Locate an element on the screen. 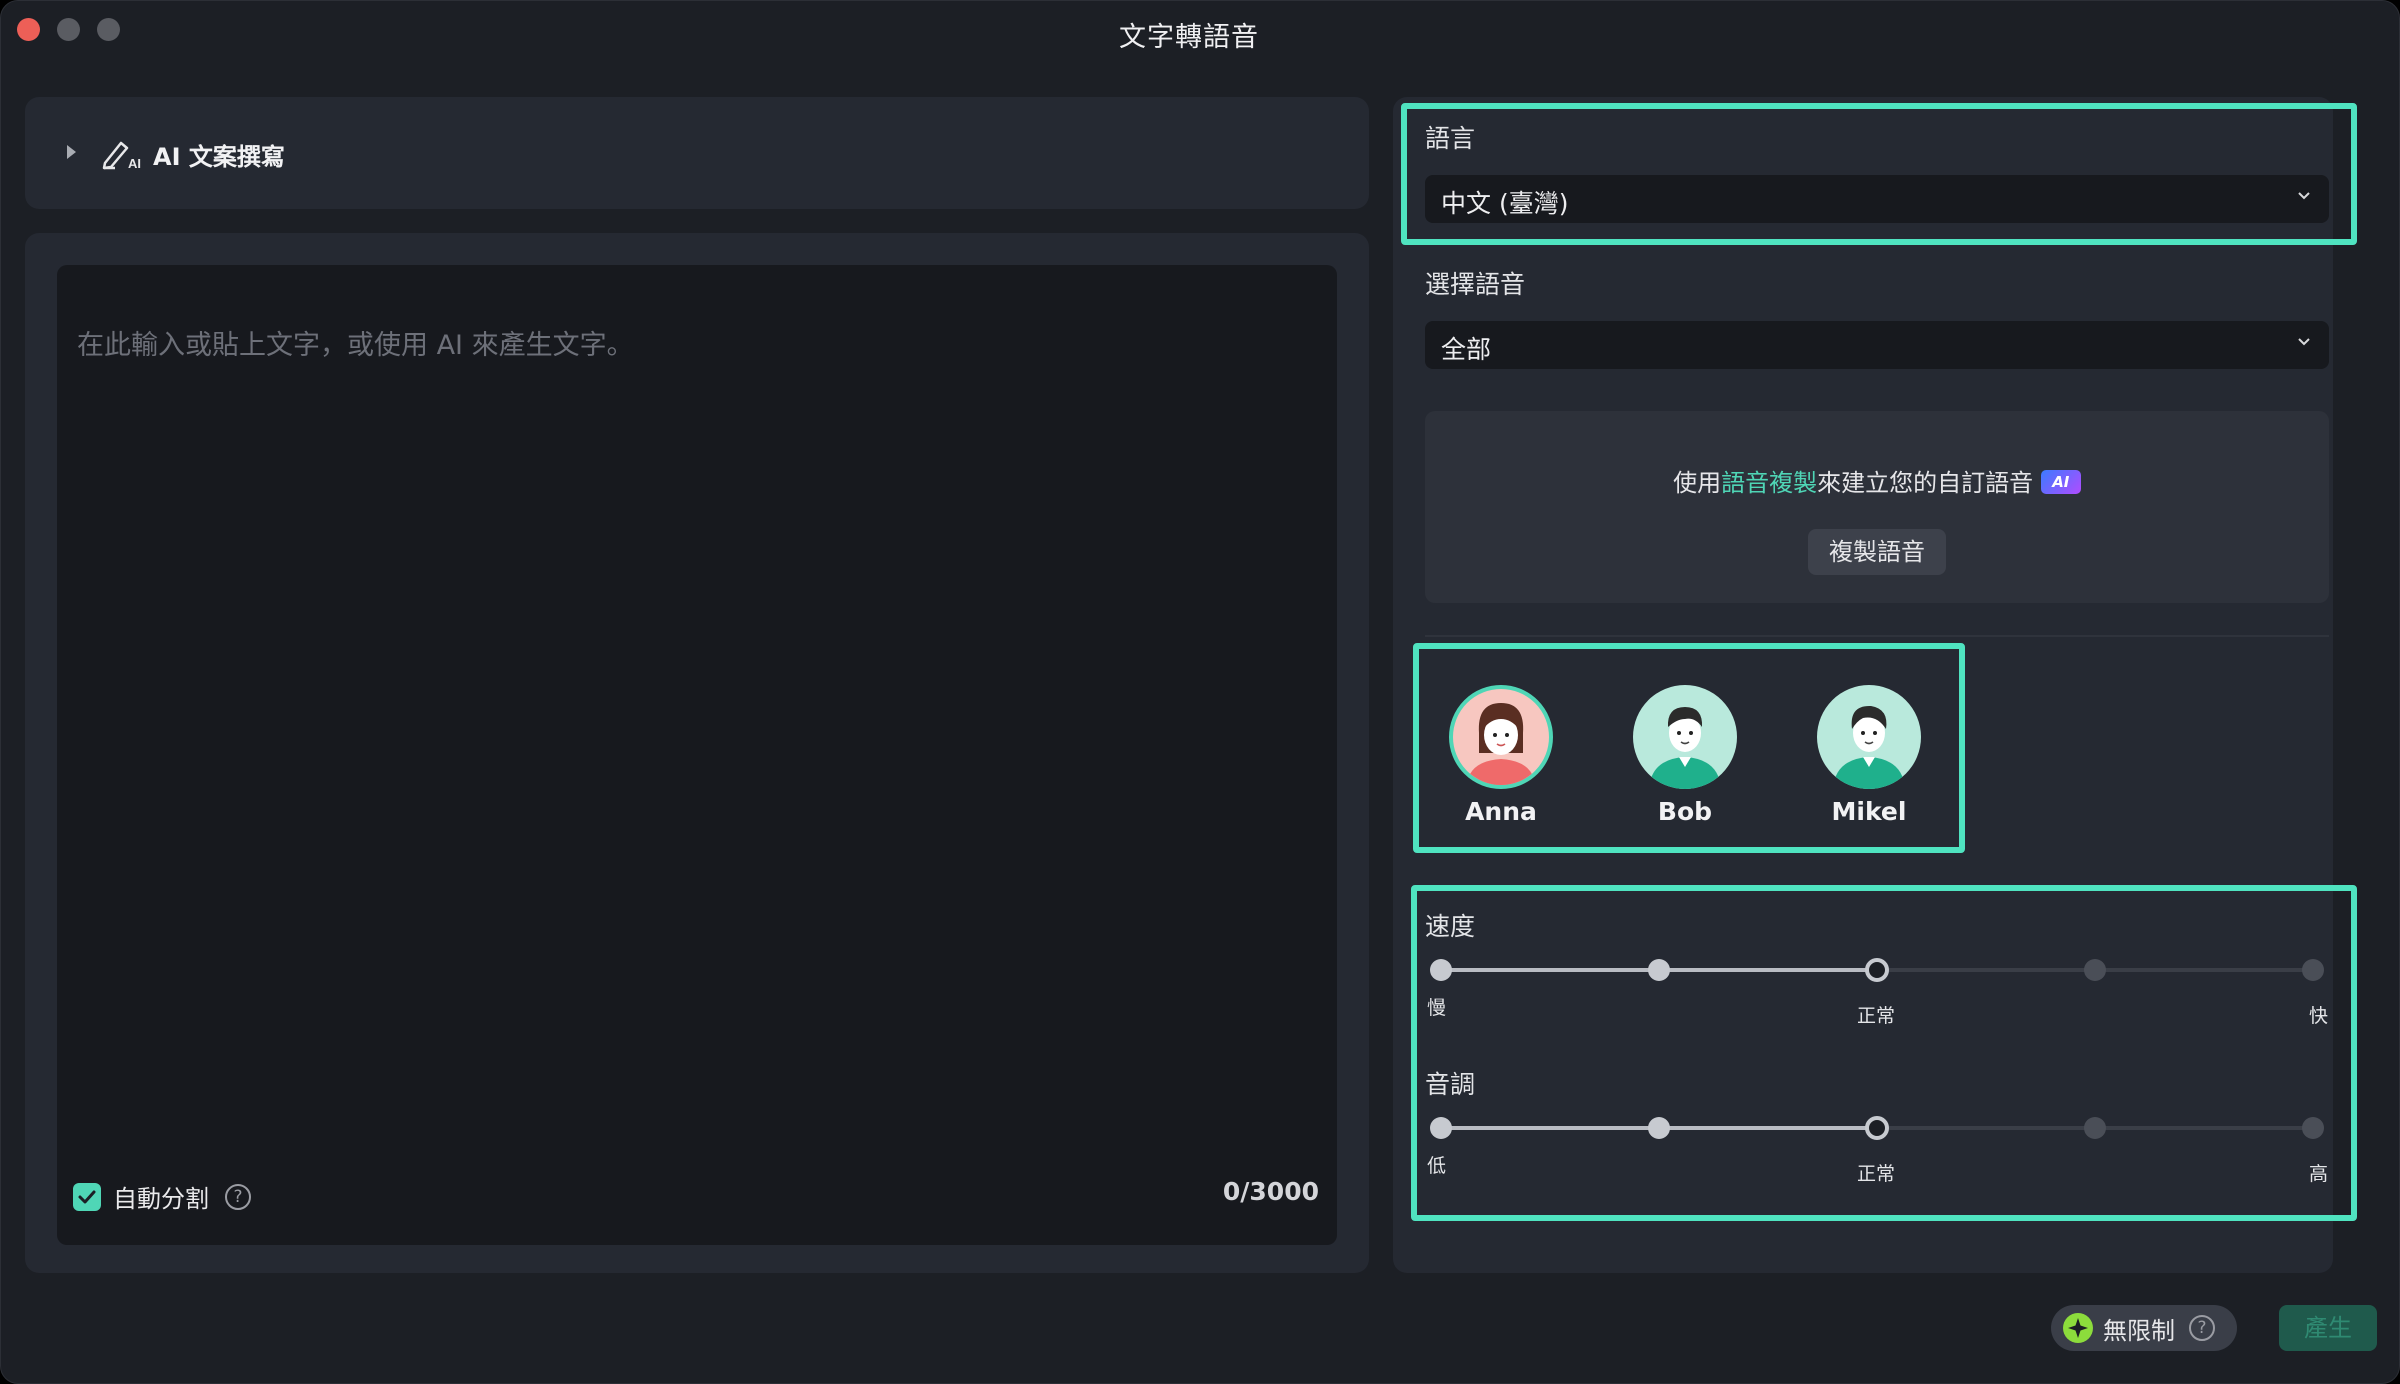 The image size is (2400, 1384). unlimited-label: 無限制 is located at coordinates (2139, 1330).